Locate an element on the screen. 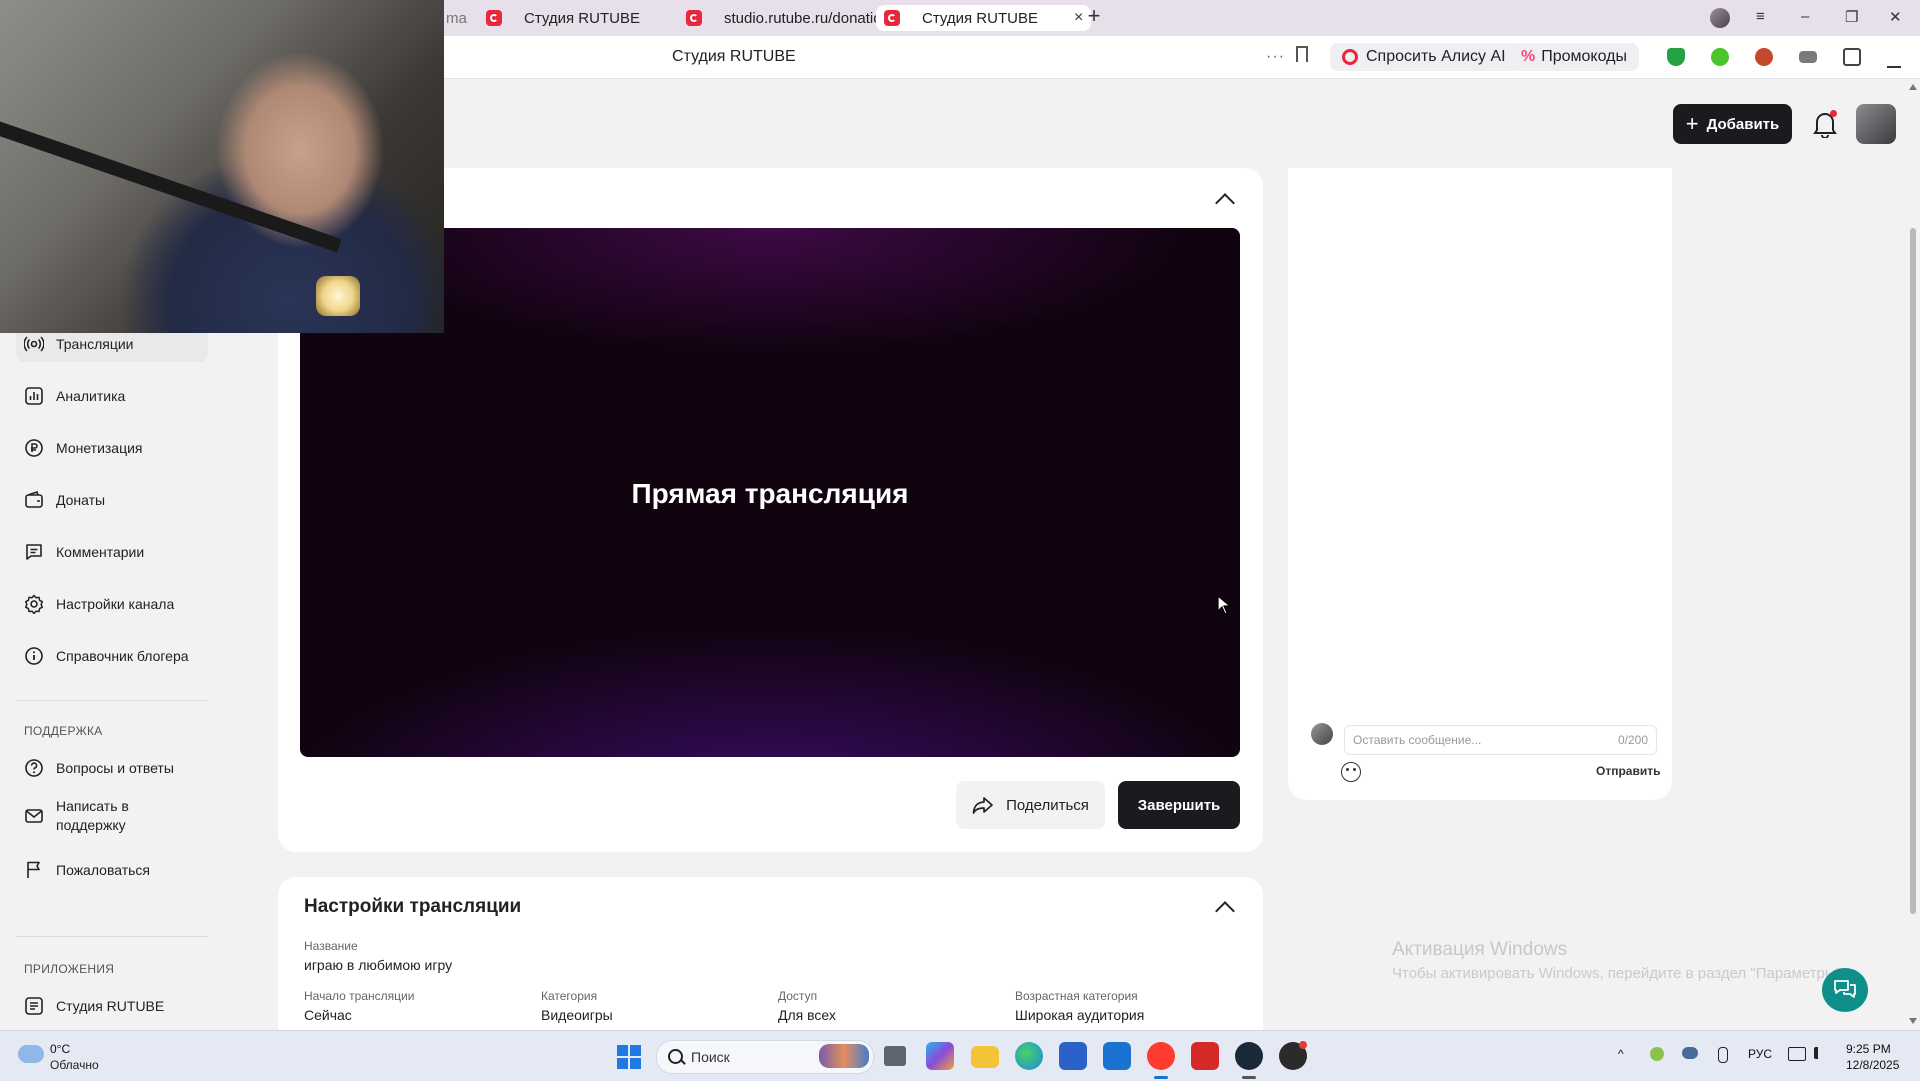 The image size is (1920, 1081). ask-alice-button: Спросить Алису AI is located at coordinates (1424, 57).